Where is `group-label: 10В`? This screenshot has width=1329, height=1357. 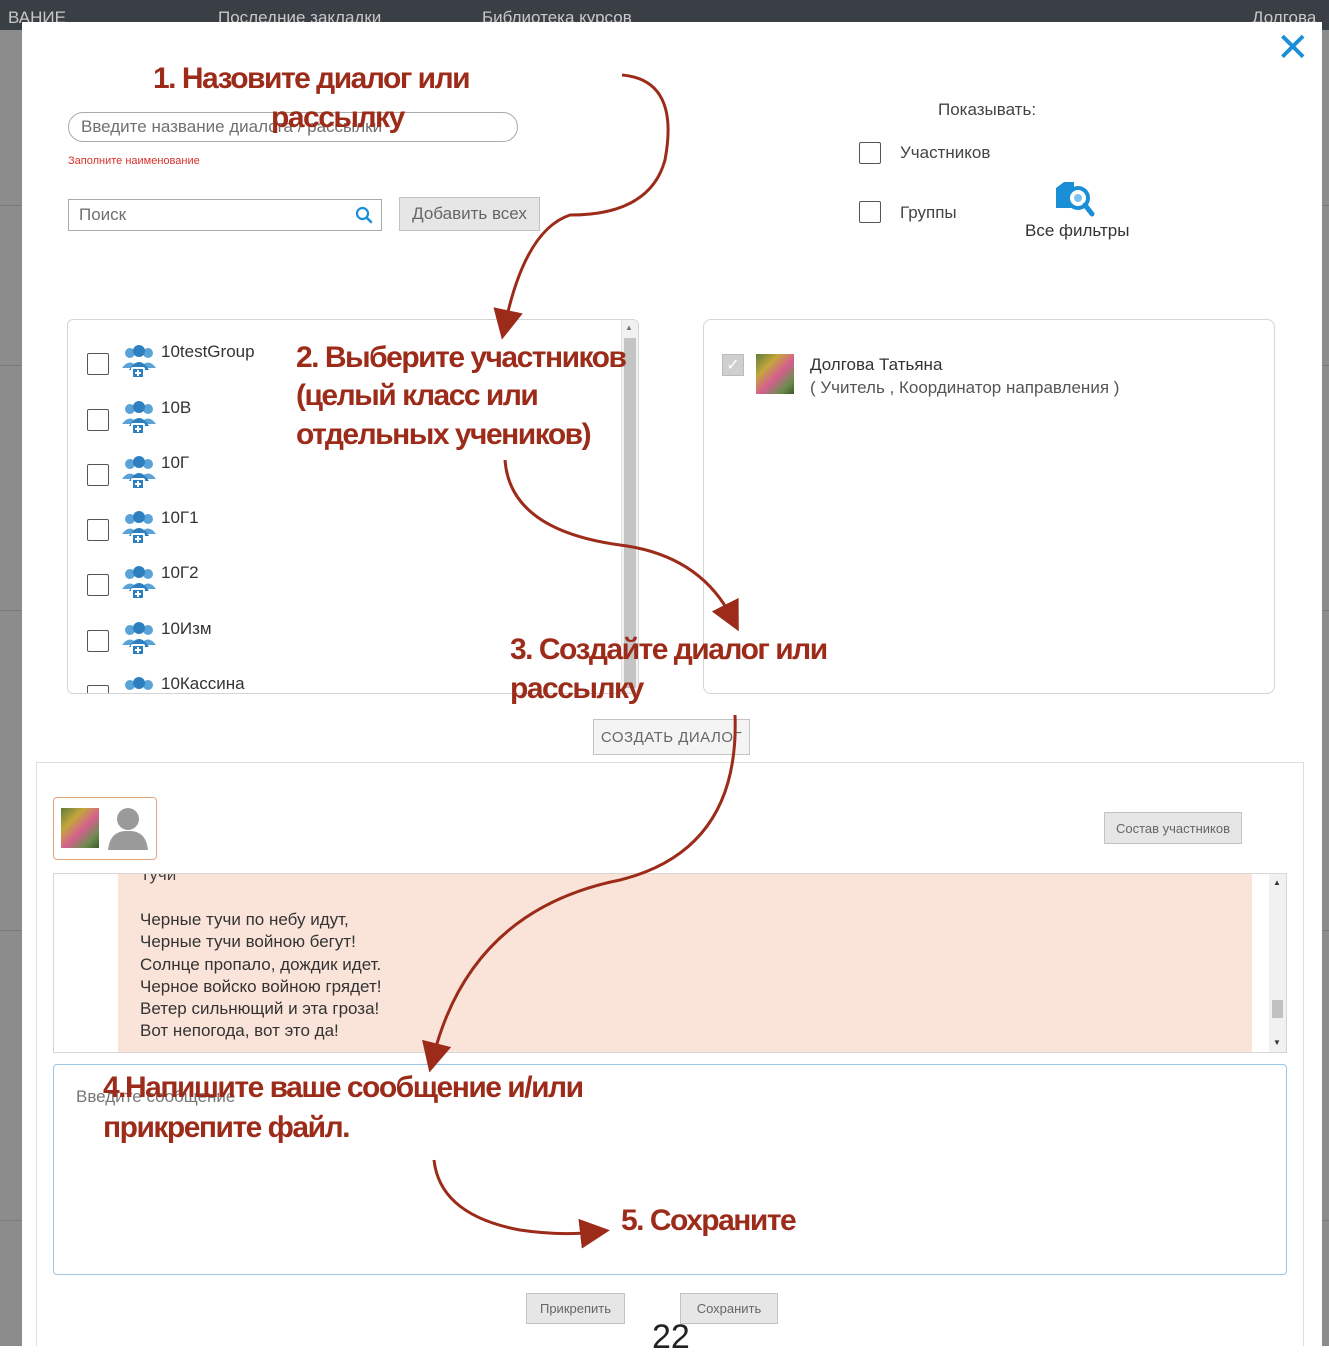
group-label: 10В is located at coordinates (176, 407).